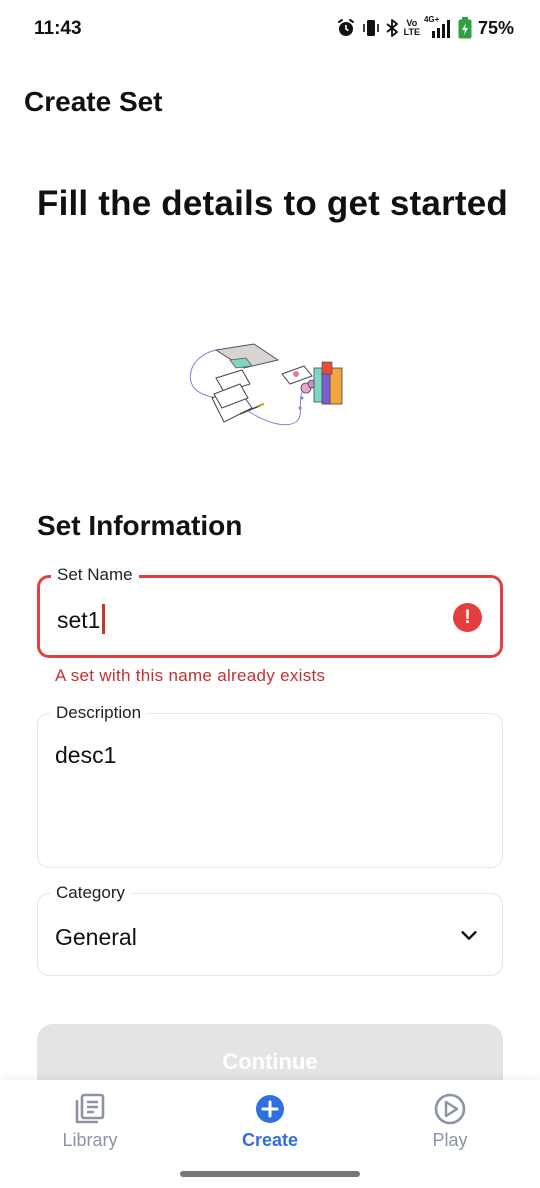  Describe the element at coordinates (270, 1174) in the screenshot. I see `home-indicator` at that location.